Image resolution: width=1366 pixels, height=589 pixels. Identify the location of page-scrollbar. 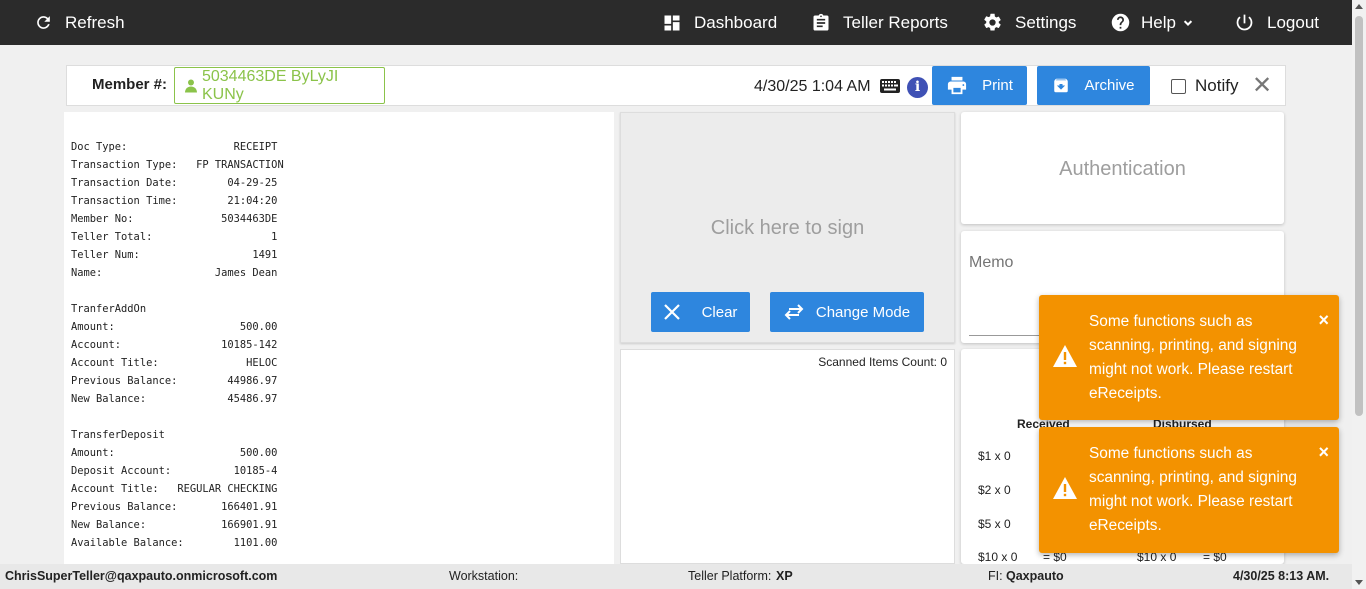
(1359, 294).